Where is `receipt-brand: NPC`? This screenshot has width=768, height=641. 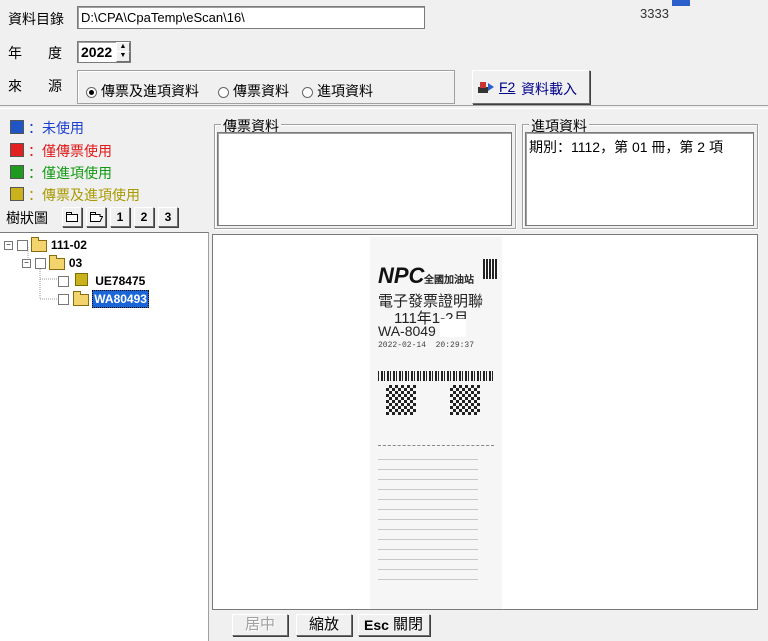
receipt-brand: NPC is located at coordinates (401, 275).